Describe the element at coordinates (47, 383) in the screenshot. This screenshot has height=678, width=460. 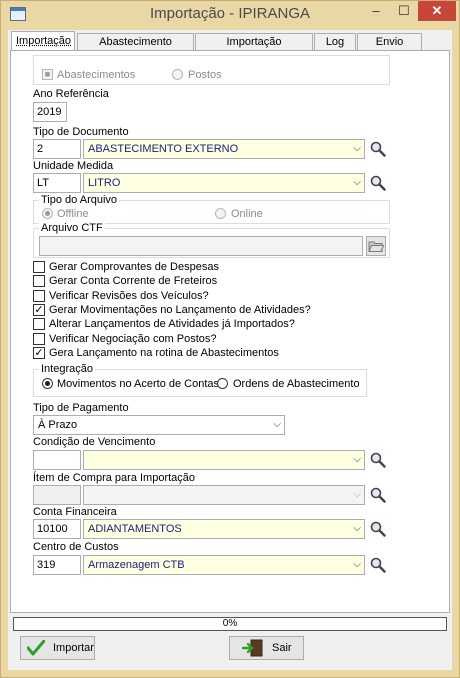
I see `movimentos-acerto-radio` at that location.